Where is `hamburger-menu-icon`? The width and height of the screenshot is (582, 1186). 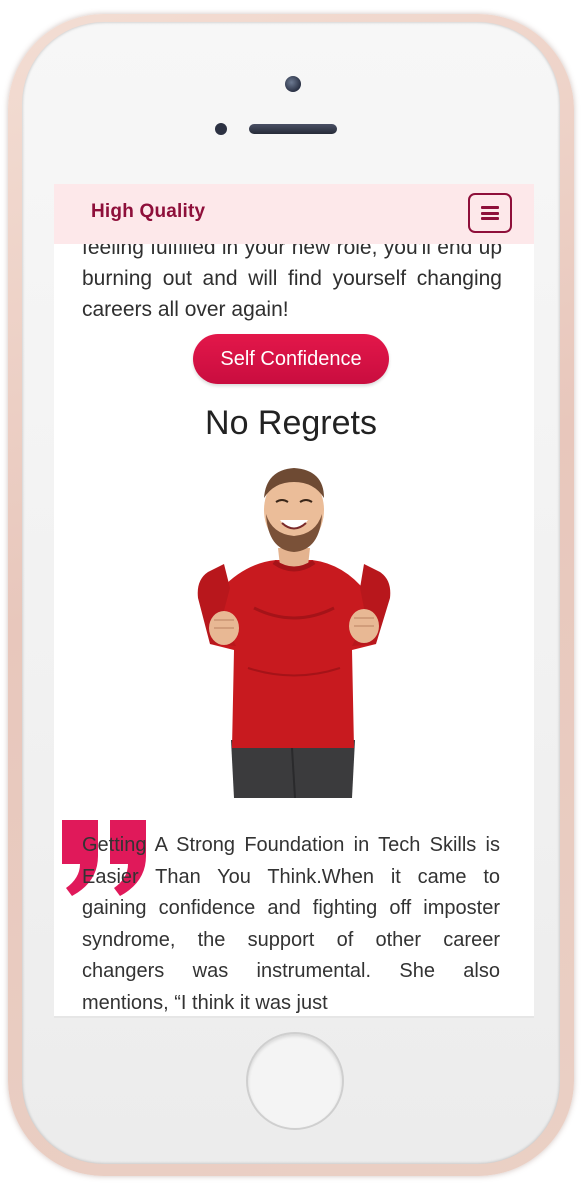 hamburger-menu-icon is located at coordinates (490, 213).